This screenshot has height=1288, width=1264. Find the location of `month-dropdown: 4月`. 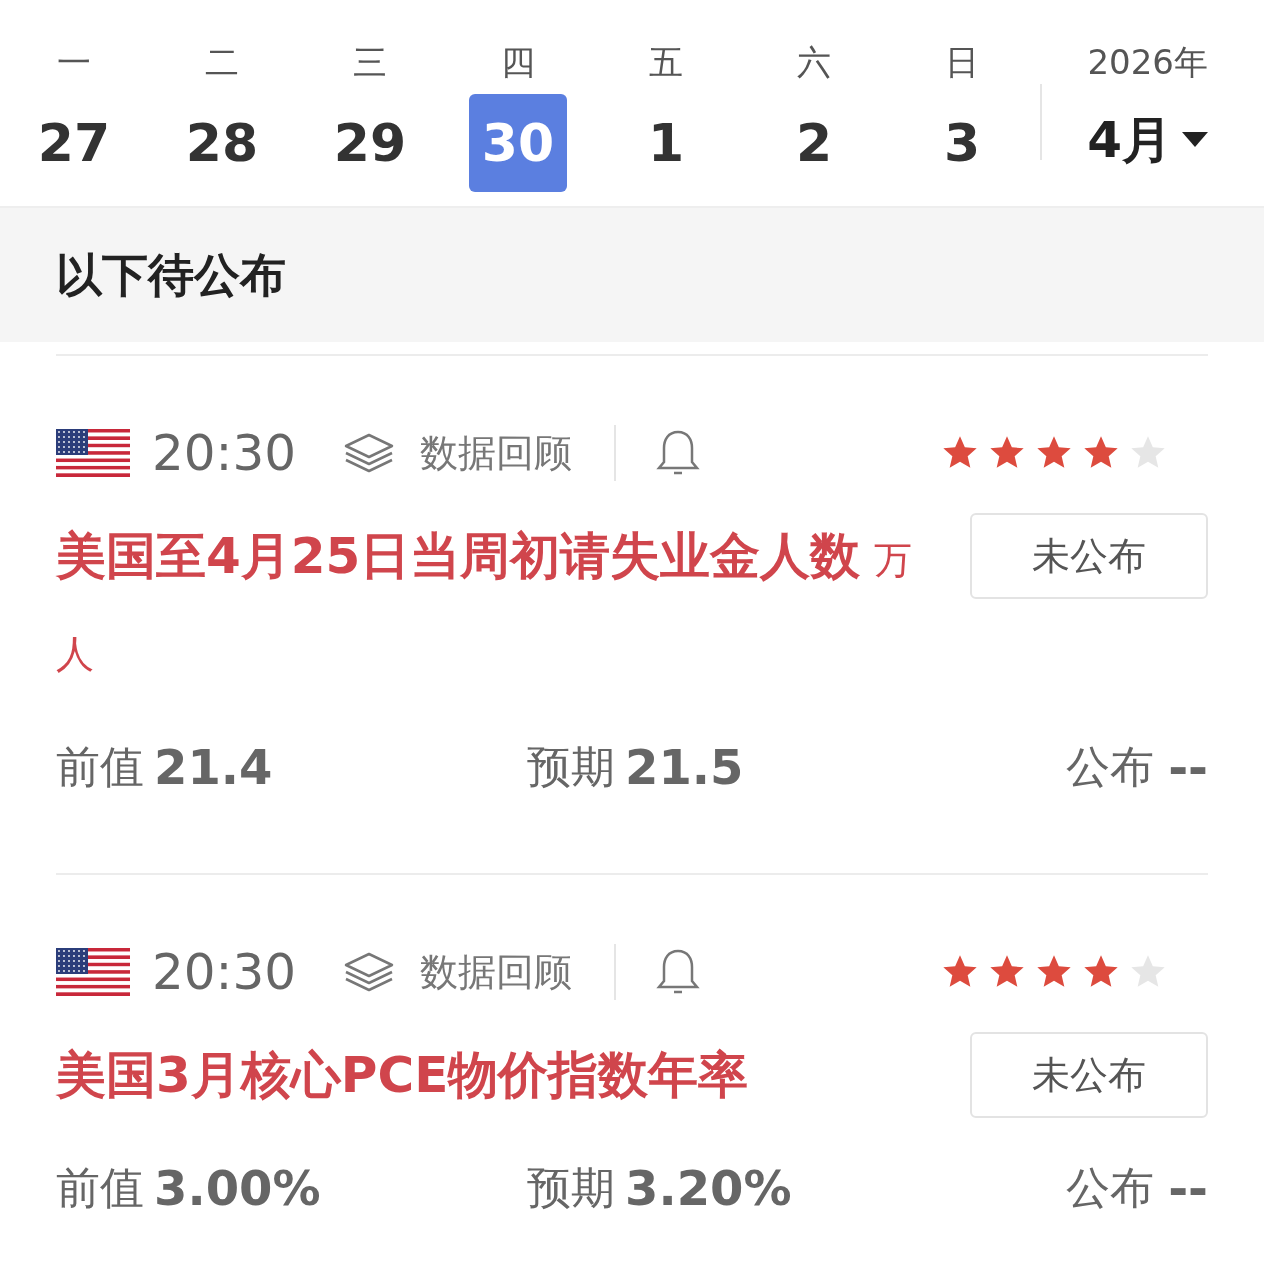

month-dropdown: 4月 is located at coordinates (1147, 140).